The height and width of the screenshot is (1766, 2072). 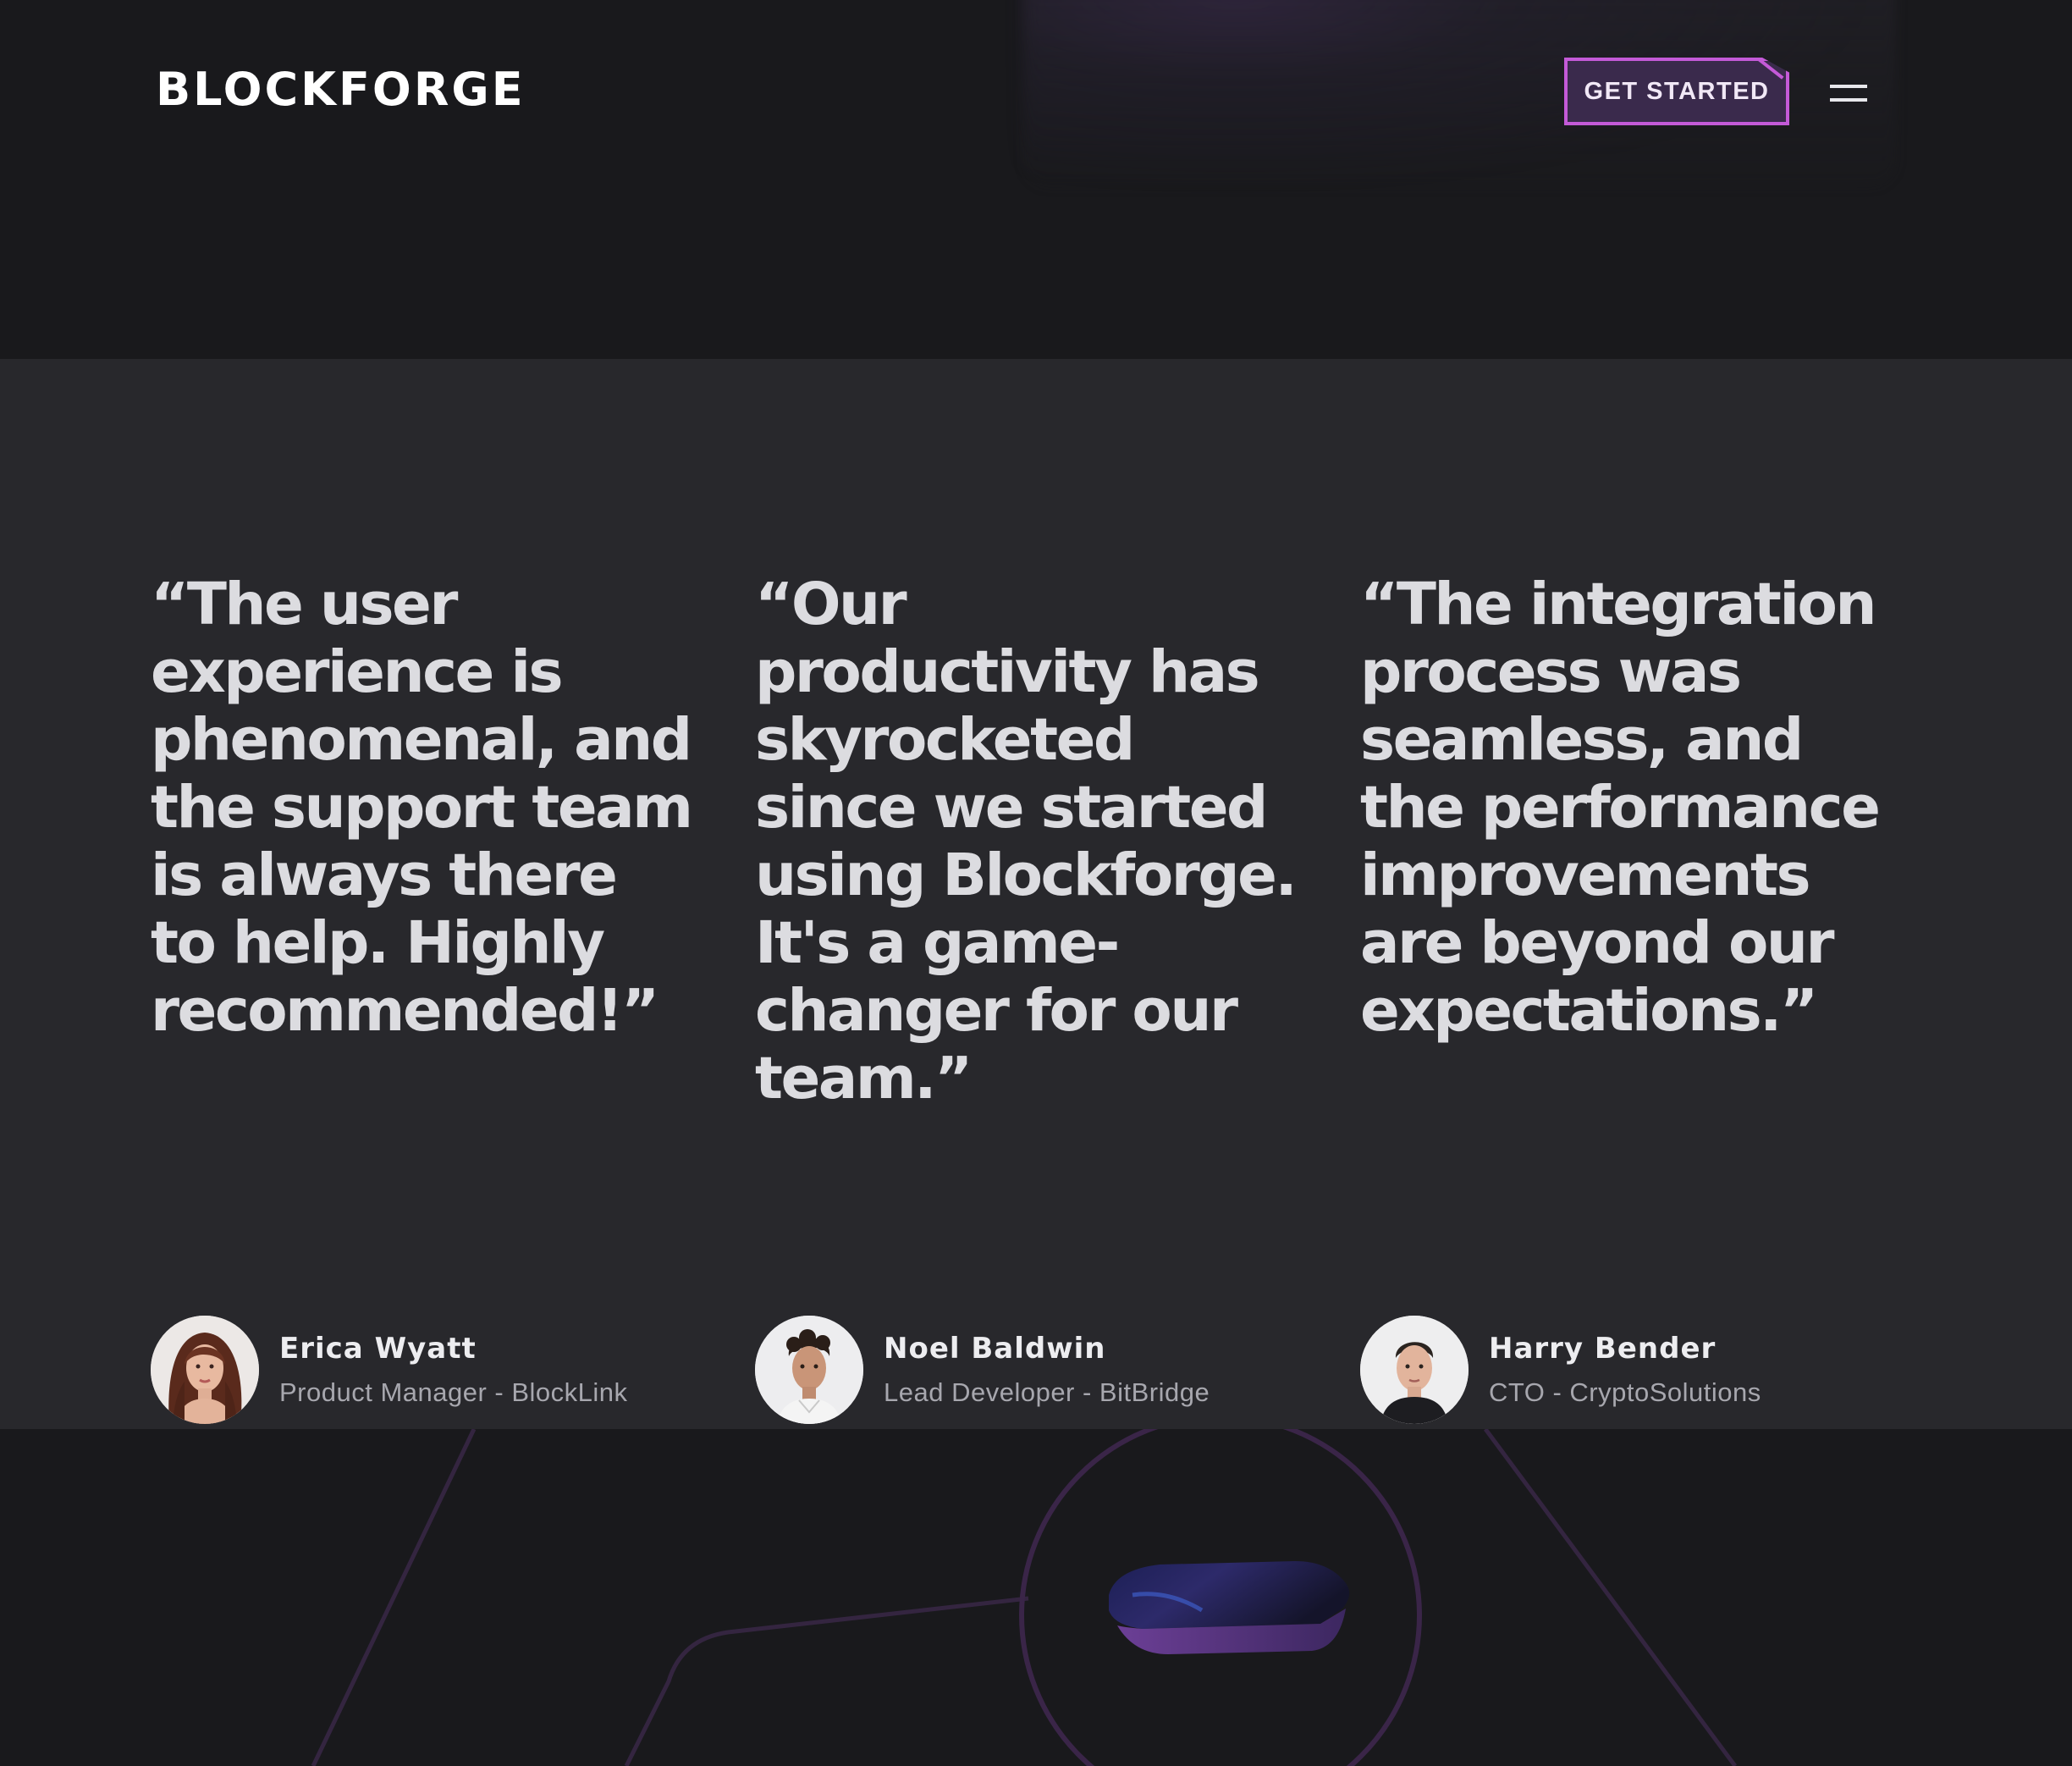 I want to click on menu-icon-bar-top, so click(x=1848, y=86).